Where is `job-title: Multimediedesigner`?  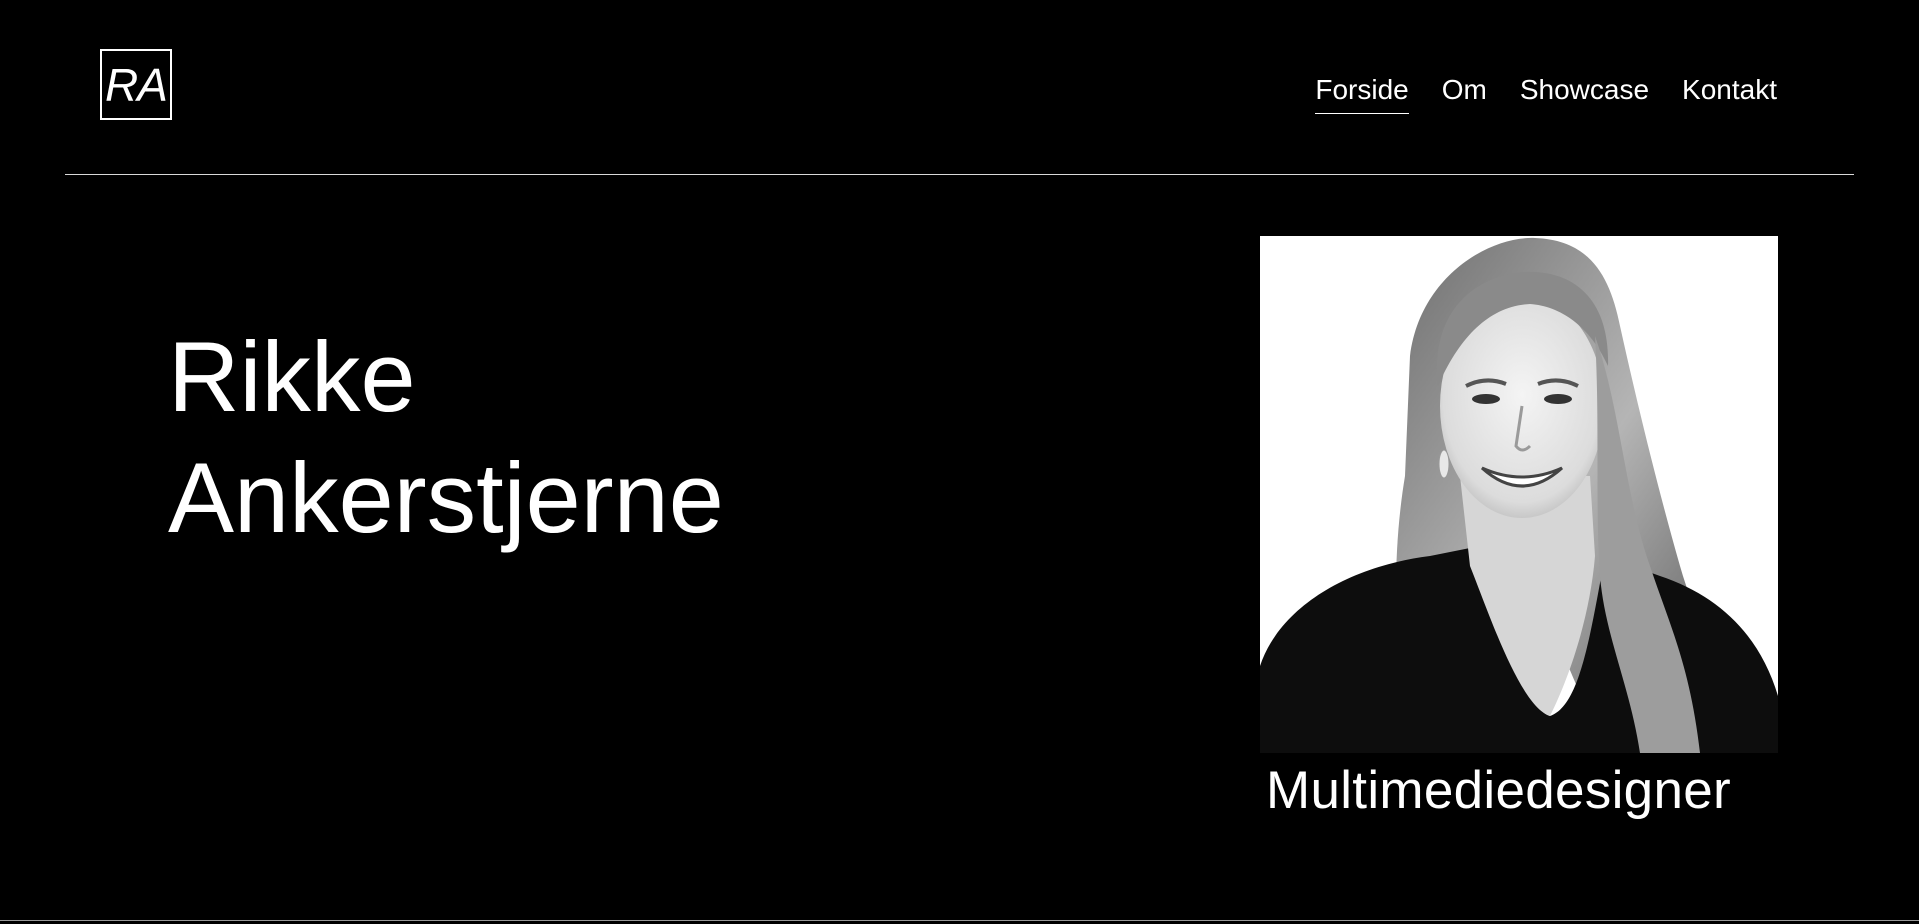
job-title: Multimediedesigner is located at coordinates (1498, 790).